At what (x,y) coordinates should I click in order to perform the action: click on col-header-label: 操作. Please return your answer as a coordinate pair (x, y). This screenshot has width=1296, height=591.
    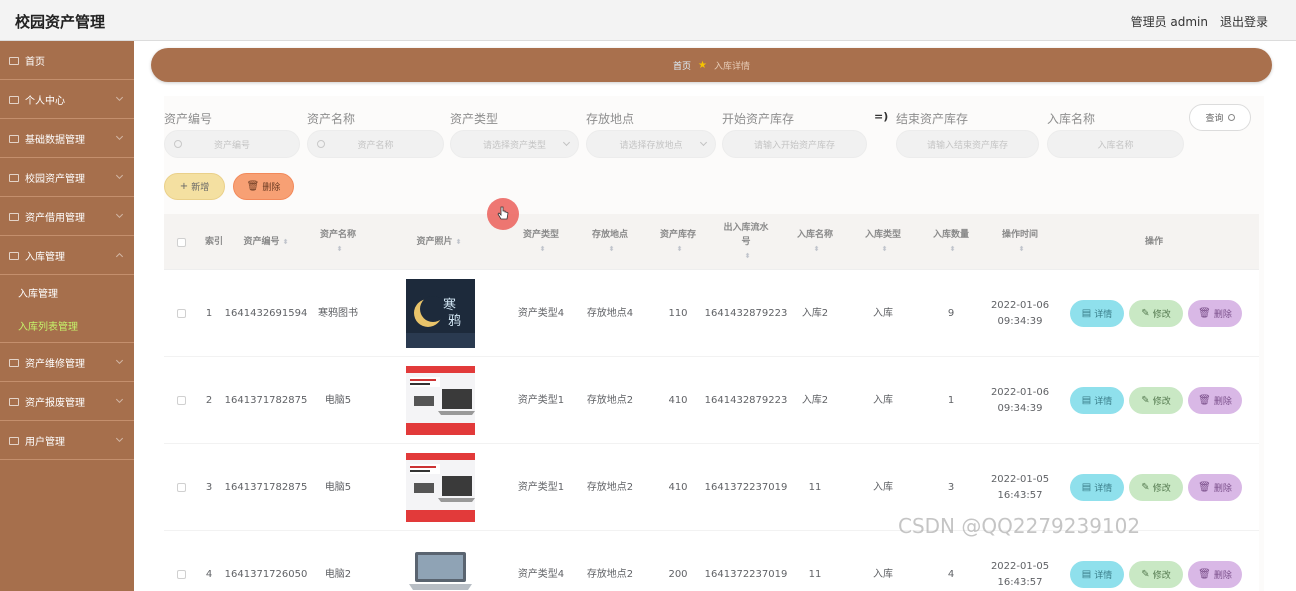
    Looking at the image, I should click on (1153, 242).